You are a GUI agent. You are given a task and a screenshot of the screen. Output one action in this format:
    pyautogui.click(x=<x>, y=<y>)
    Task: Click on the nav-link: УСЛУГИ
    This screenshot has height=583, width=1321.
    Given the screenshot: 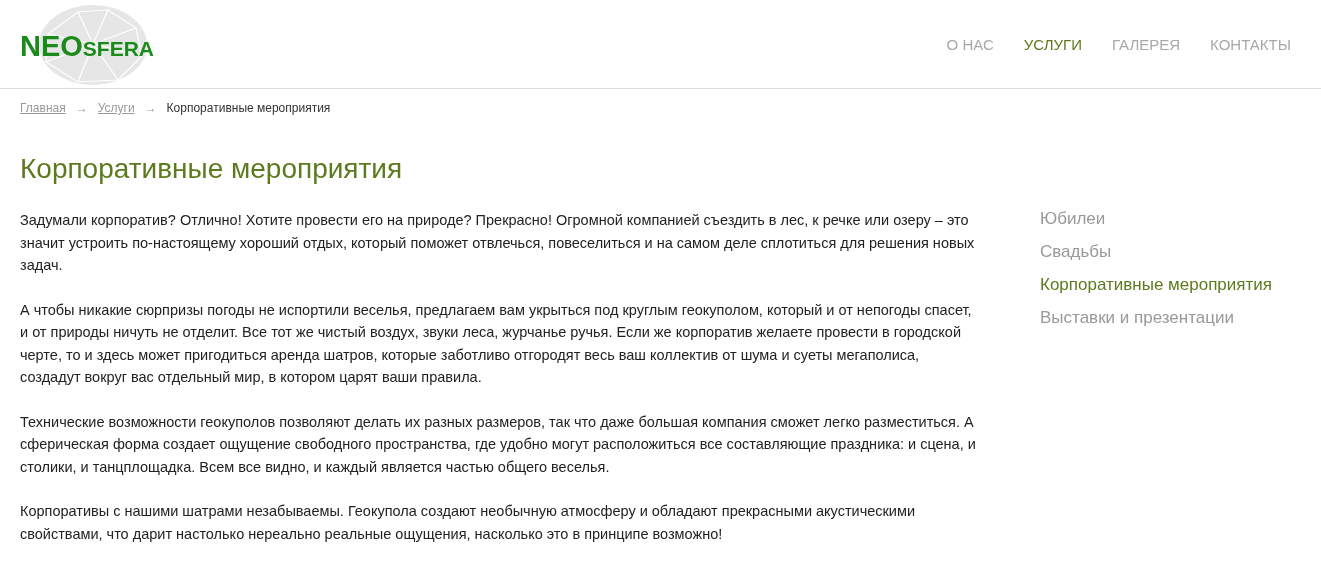 What is the action you would take?
    pyautogui.click(x=1052, y=44)
    